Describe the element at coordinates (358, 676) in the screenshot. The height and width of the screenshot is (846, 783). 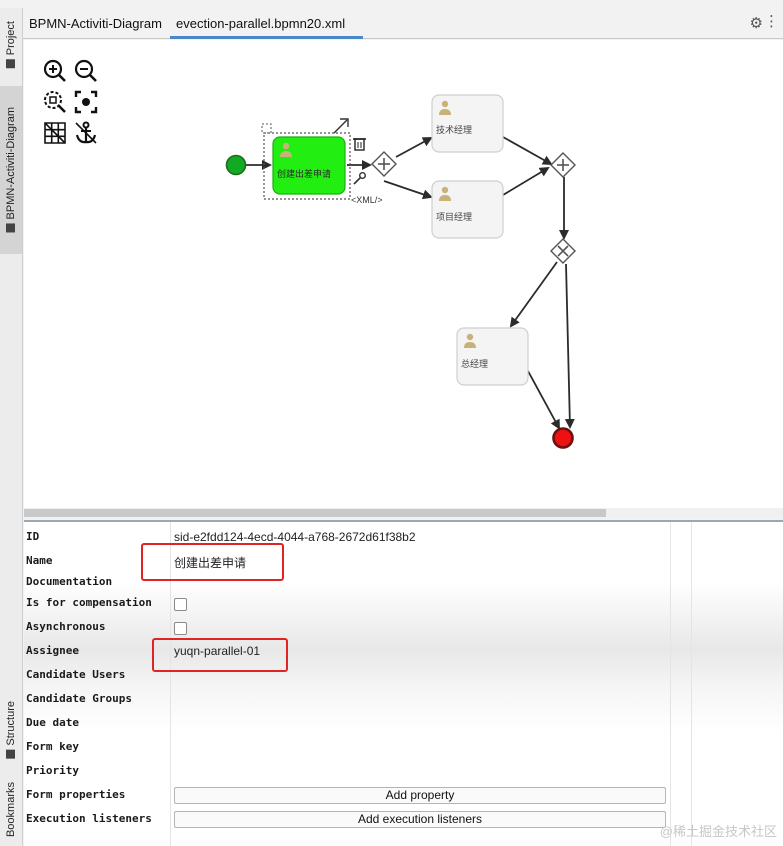
I see `property-row-candidate-users: Candidate Users` at that location.